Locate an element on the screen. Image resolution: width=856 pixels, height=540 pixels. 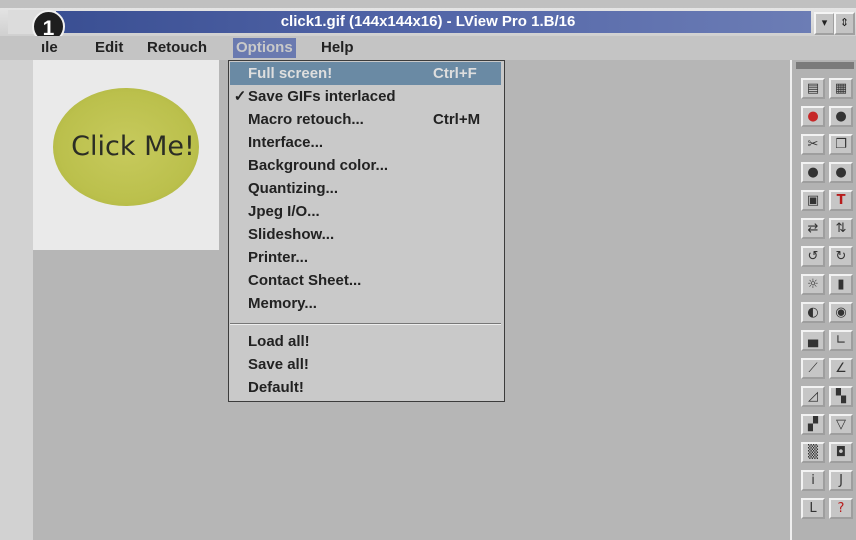
menu-item-save-all: Save all! is located at coordinates (365, 364).